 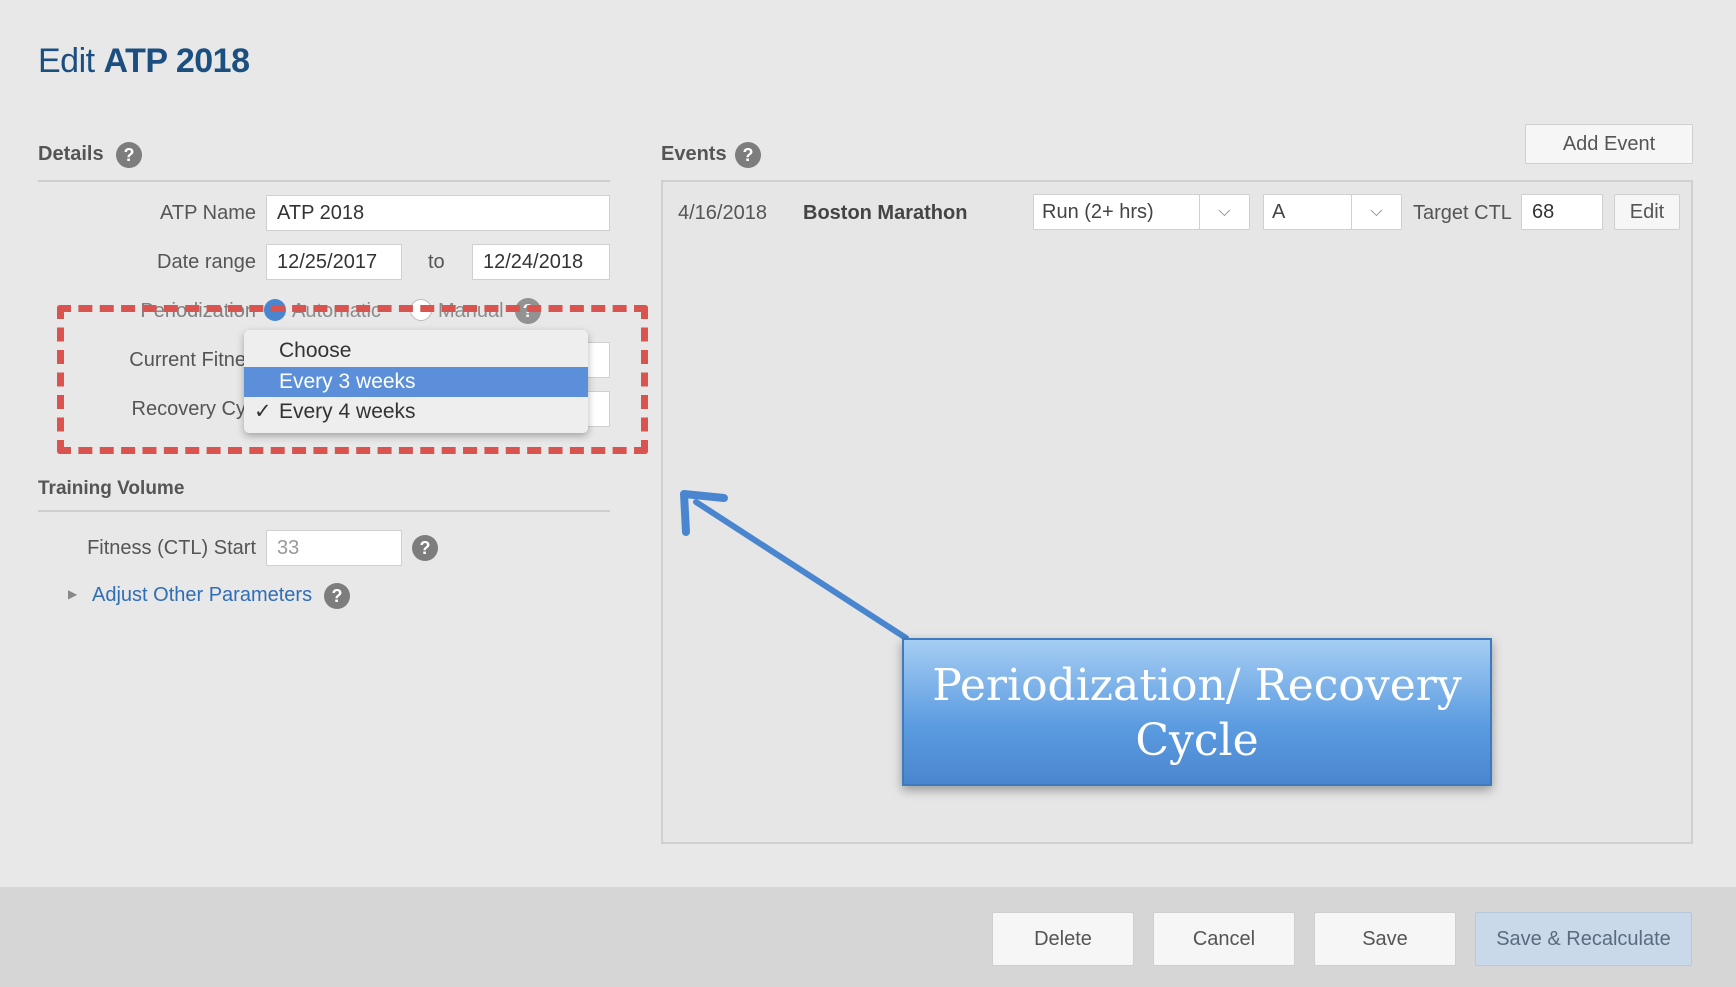 I want to click on target-ctl-input: 68, so click(x=1562, y=212).